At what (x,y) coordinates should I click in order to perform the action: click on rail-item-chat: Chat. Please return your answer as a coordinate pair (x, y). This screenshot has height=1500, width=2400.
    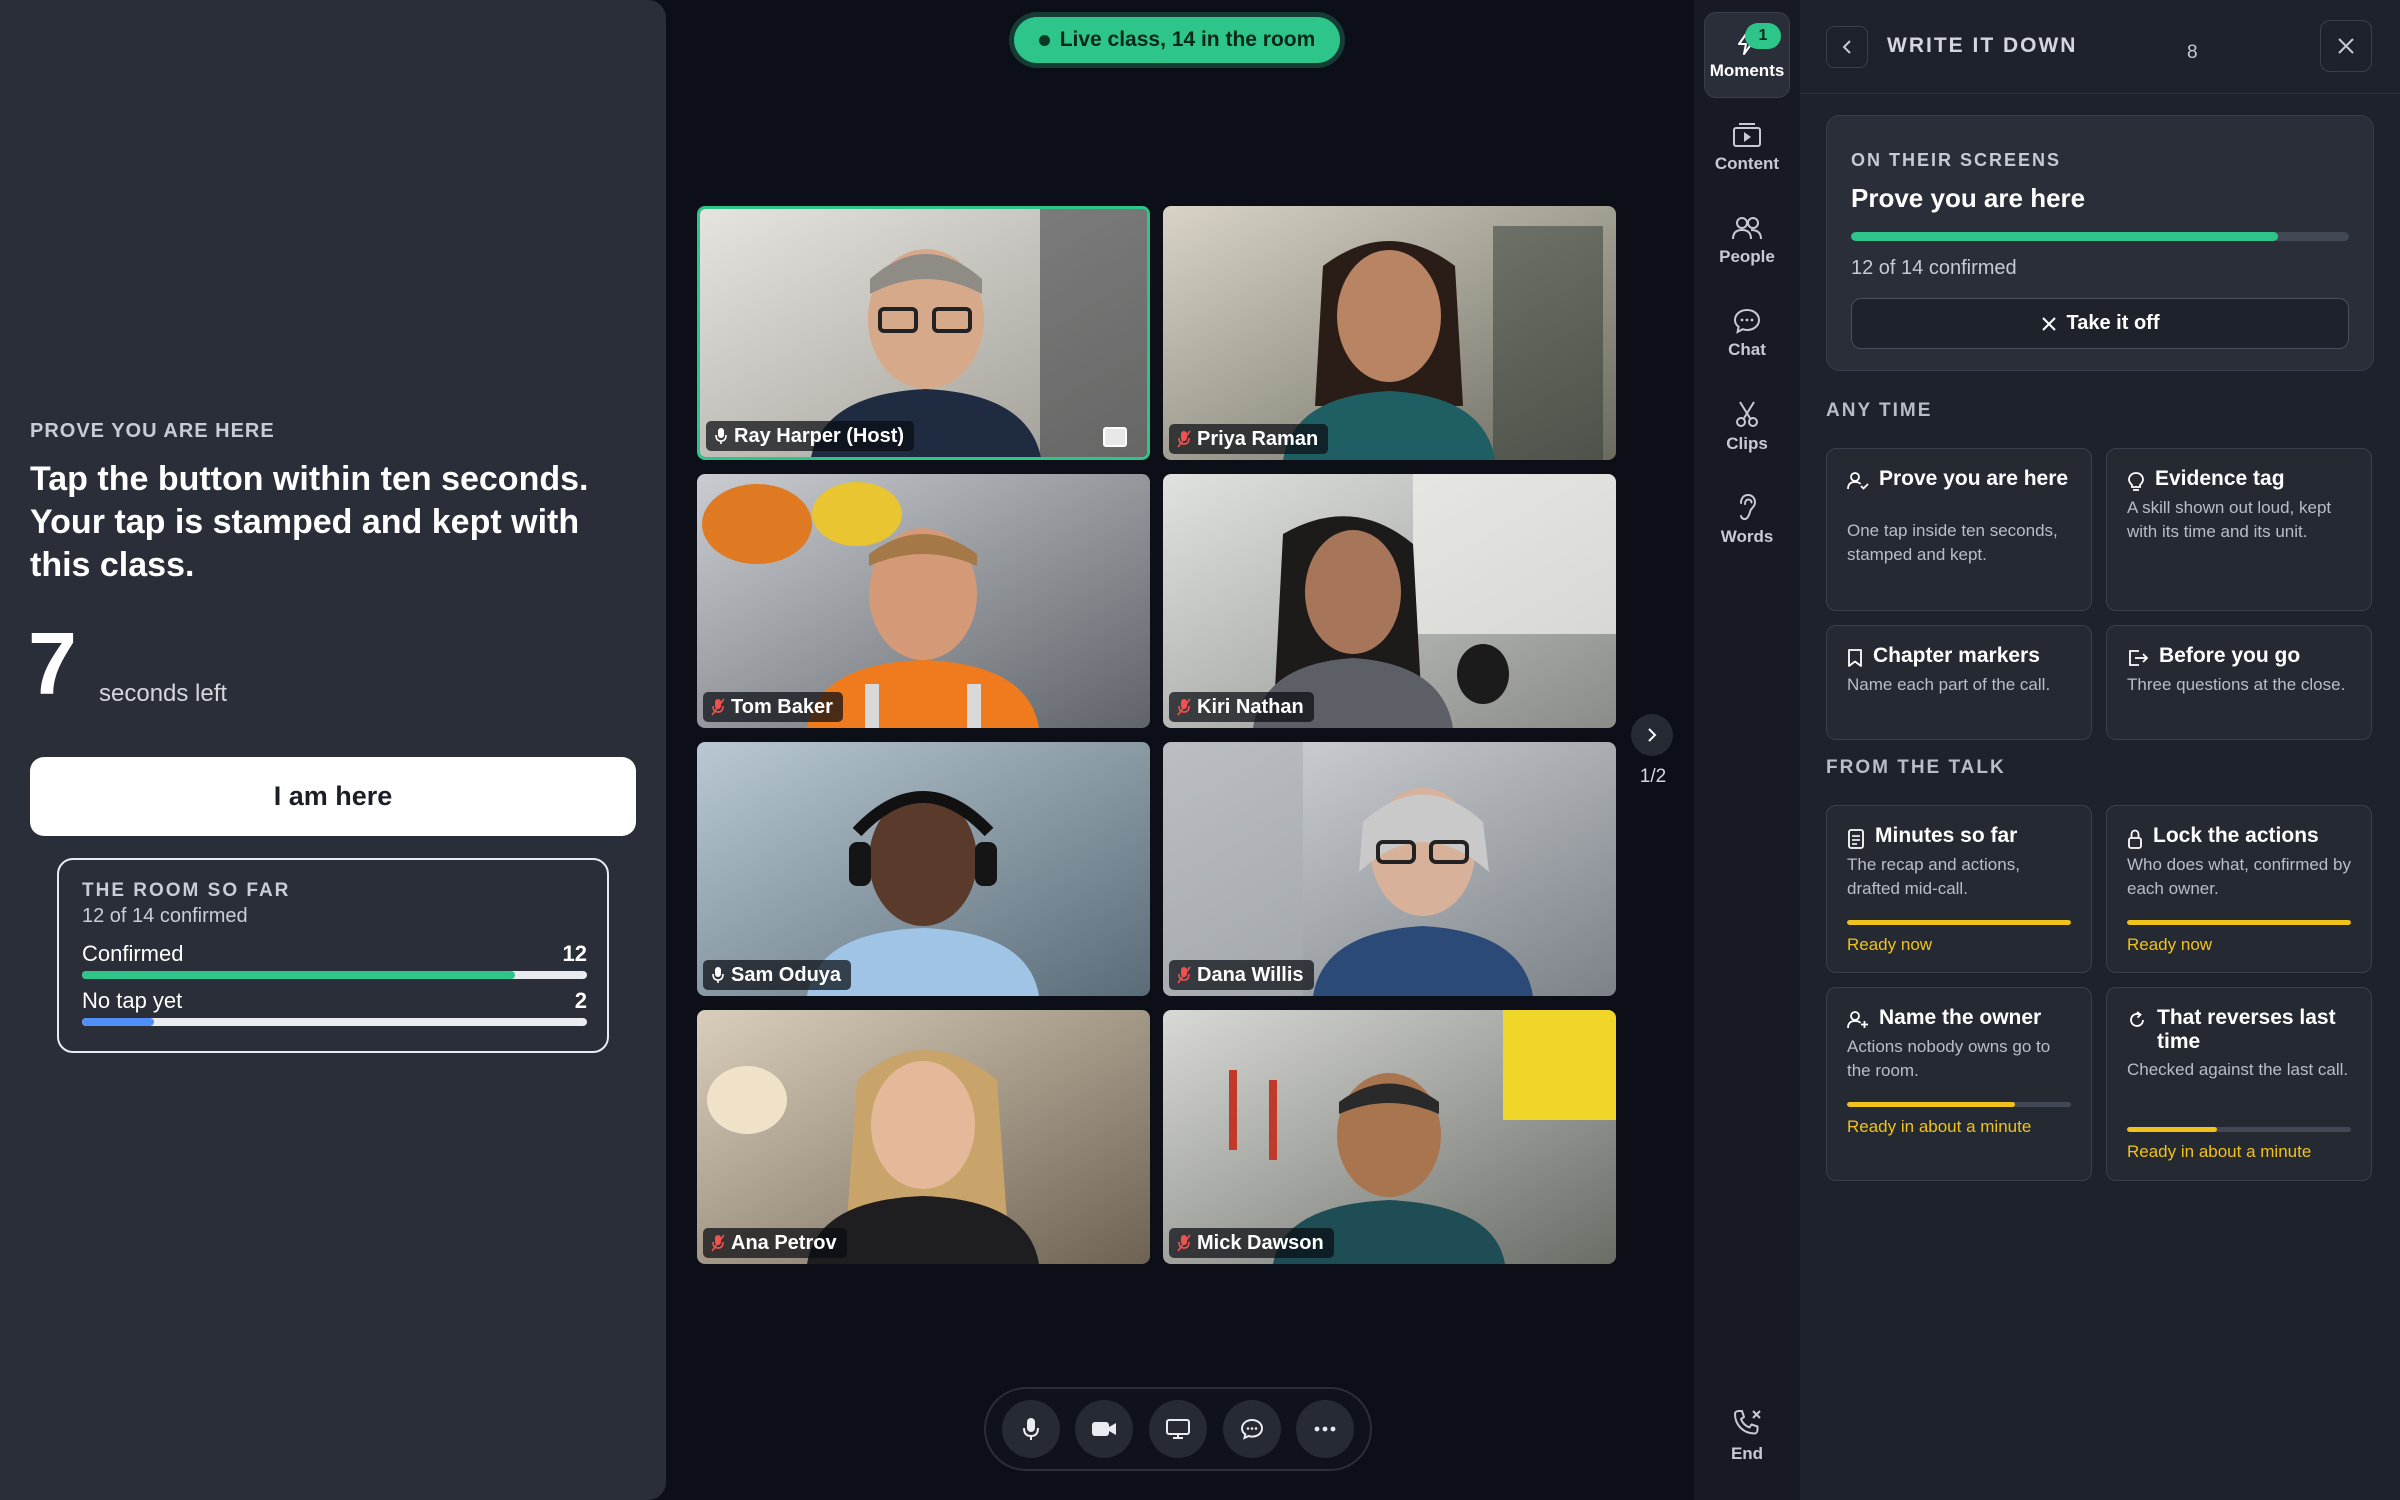
    Looking at the image, I should click on (1747, 334).